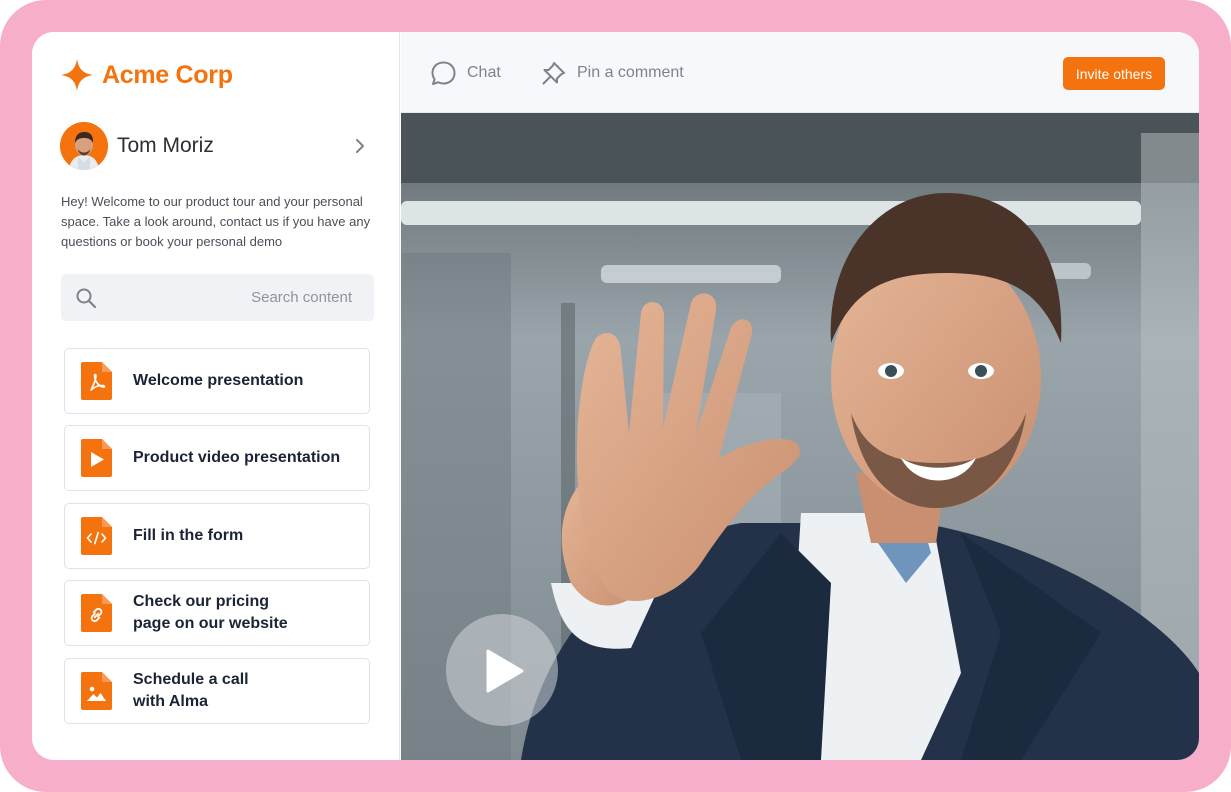 Image resolution: width=1231 pixels, height=792 pixels. I want to click on content-item-label: Schedule a call with Alma, so click(191, 690).